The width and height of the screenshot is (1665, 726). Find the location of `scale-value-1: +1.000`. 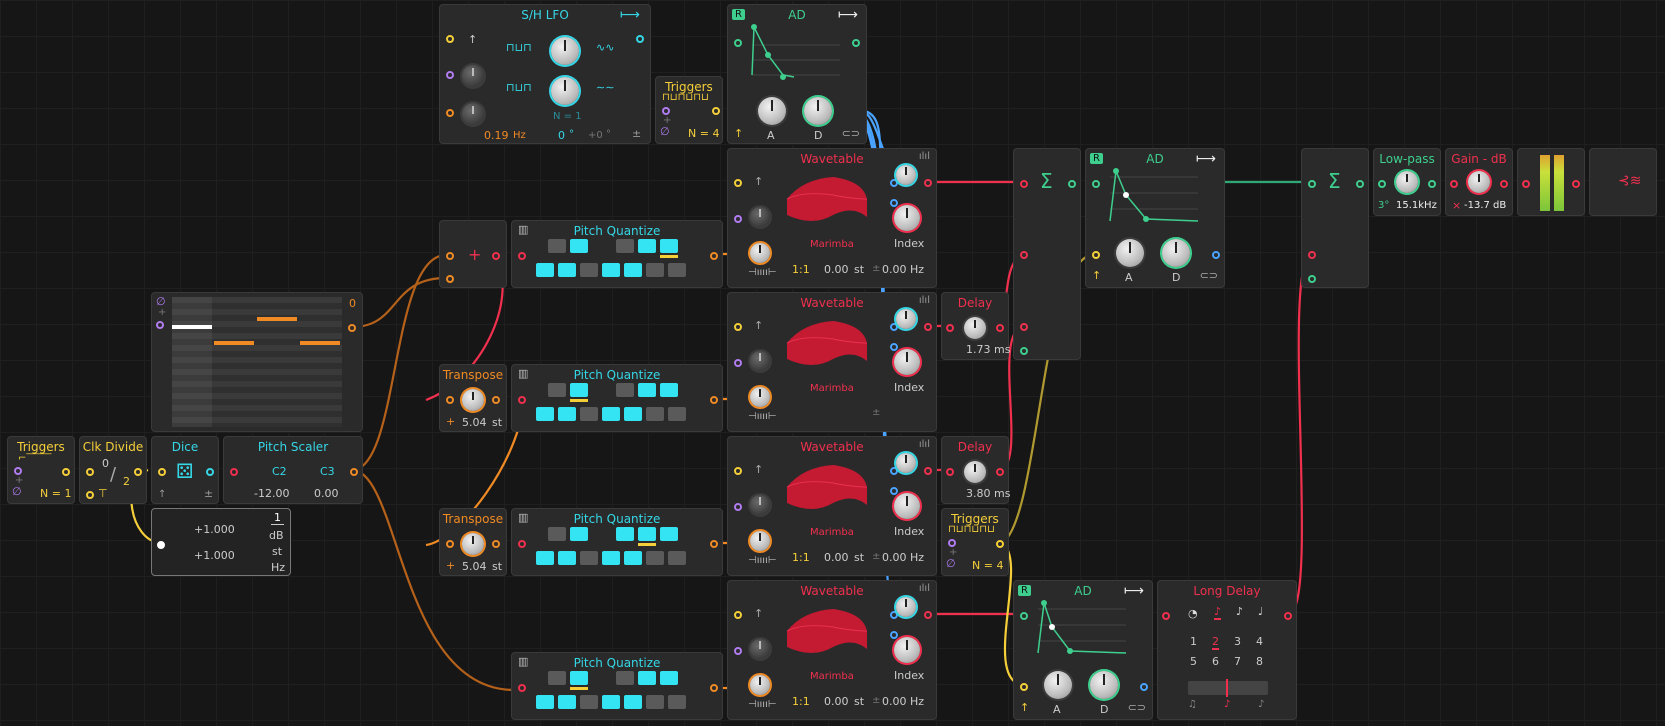

scale-value-1: +1.000 is located at coordinates (214, 529).